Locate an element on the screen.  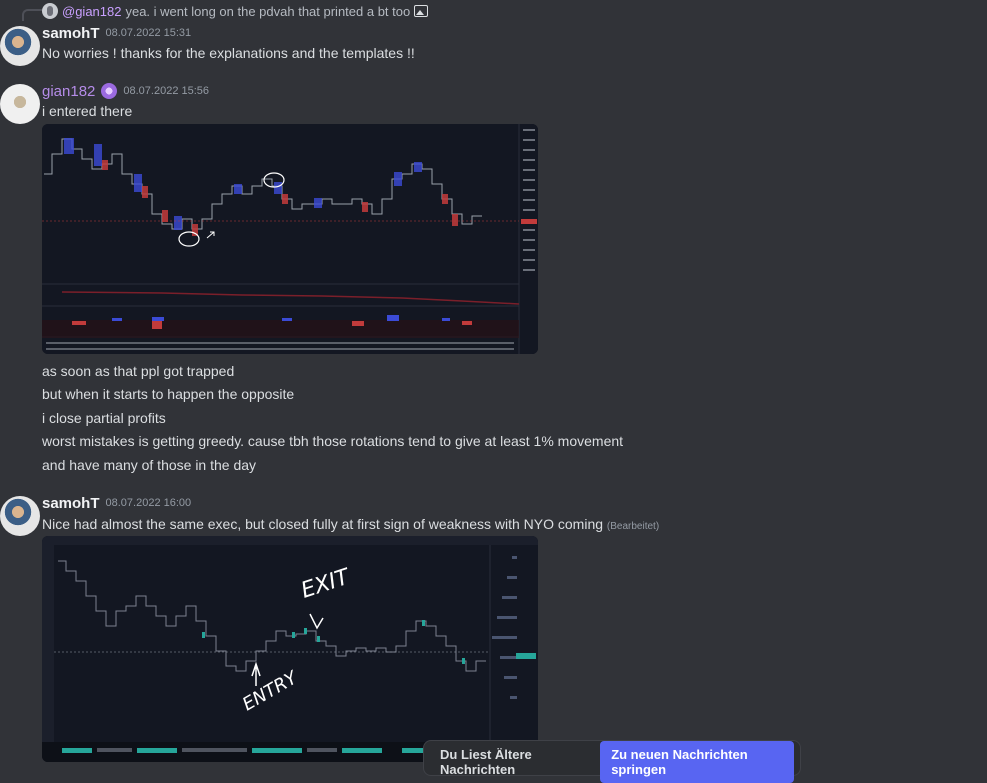
chart-image-attachment is located at coordinates (290, 239).